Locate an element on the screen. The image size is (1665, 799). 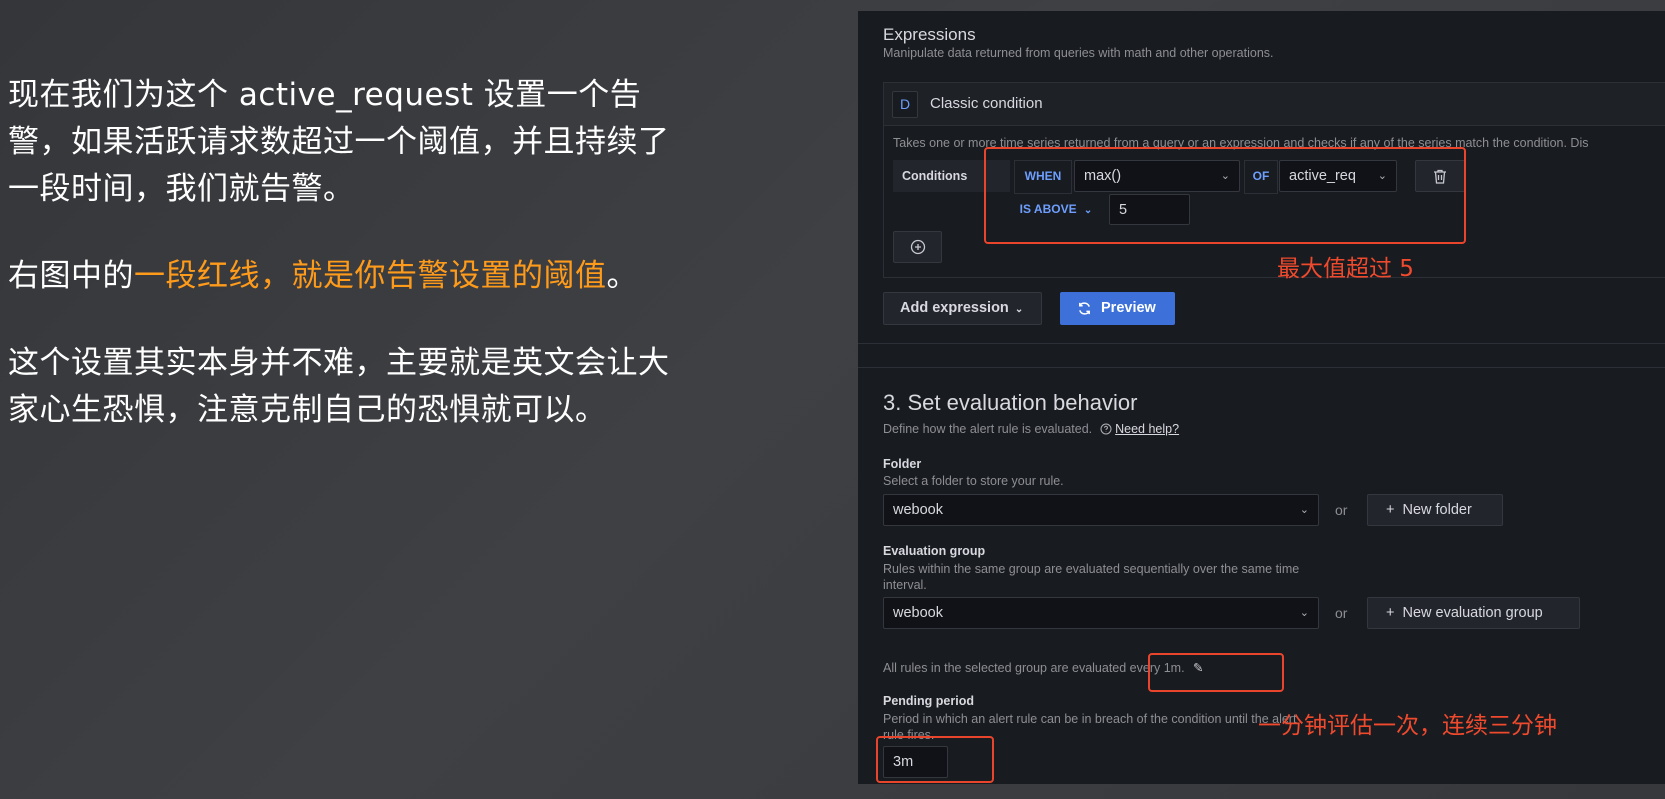
add-expression-button: Add expression ⌄ is located at coordinates (962, 308).